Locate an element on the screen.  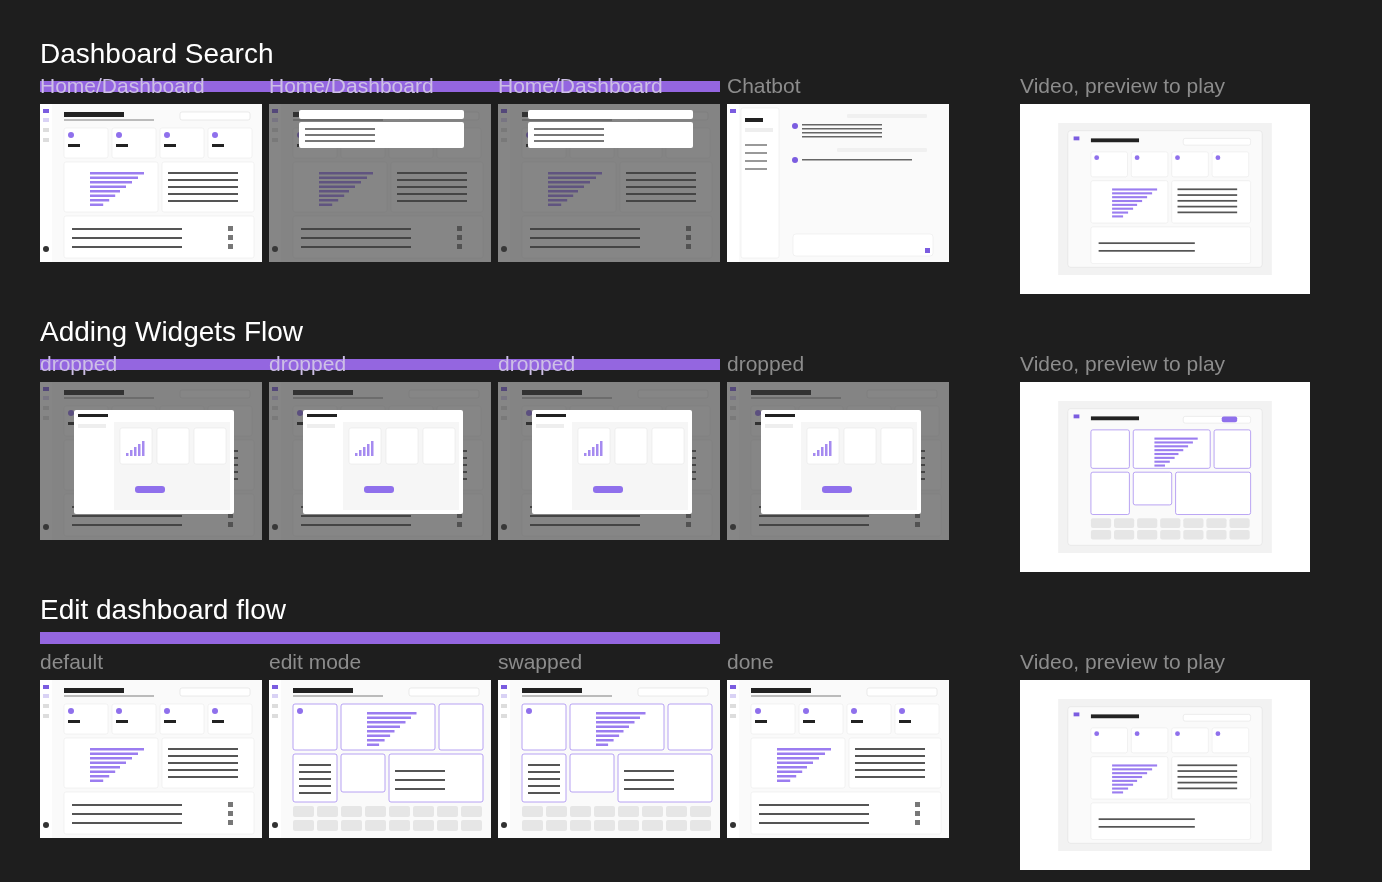
section-title: Edit dashboard flow is located at coordinates (163, 610).